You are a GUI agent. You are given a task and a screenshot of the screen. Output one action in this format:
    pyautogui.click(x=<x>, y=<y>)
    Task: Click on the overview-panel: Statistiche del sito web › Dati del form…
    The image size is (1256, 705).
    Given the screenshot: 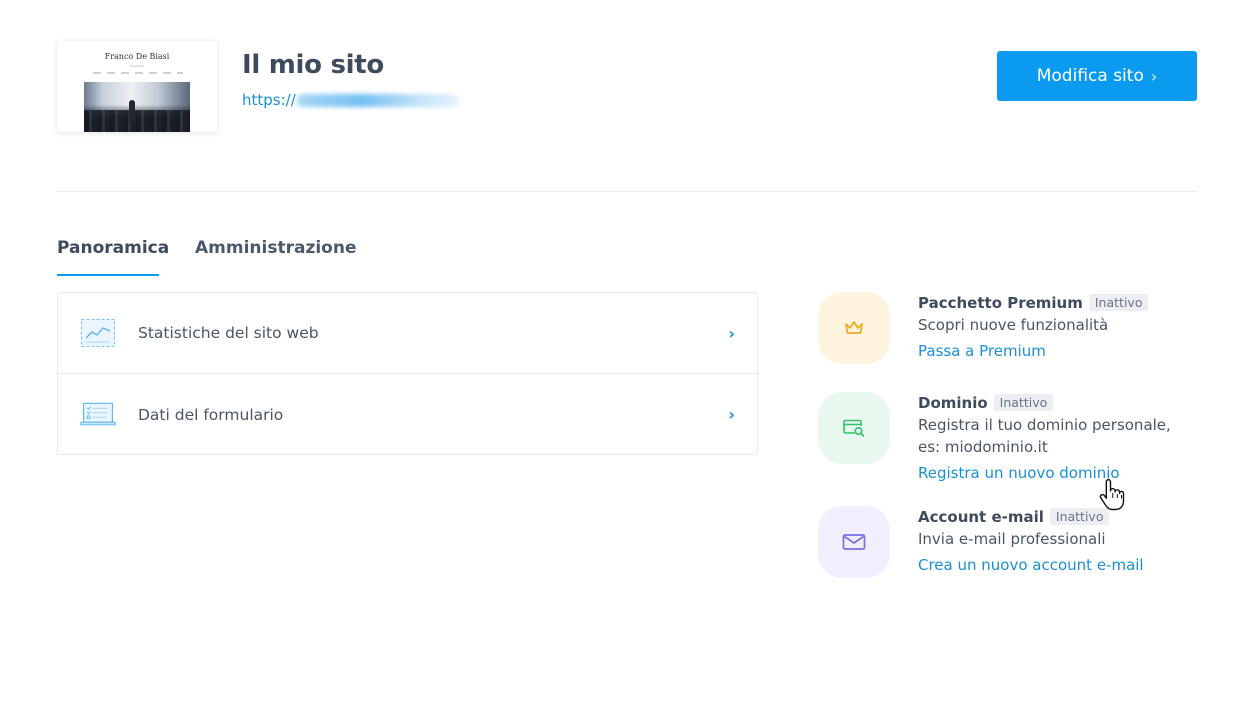 What is the action you would take?
    pyautogui.click(x=407, y=373)
    